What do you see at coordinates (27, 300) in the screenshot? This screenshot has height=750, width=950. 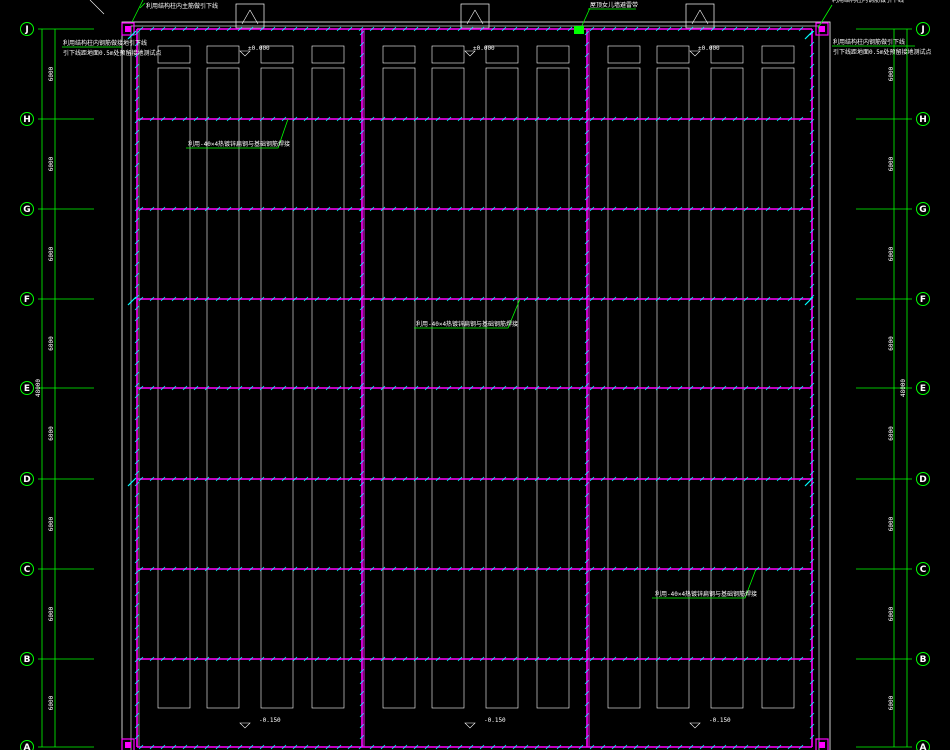 I see `axis-label-left: F` at bounding box center [27, 300].